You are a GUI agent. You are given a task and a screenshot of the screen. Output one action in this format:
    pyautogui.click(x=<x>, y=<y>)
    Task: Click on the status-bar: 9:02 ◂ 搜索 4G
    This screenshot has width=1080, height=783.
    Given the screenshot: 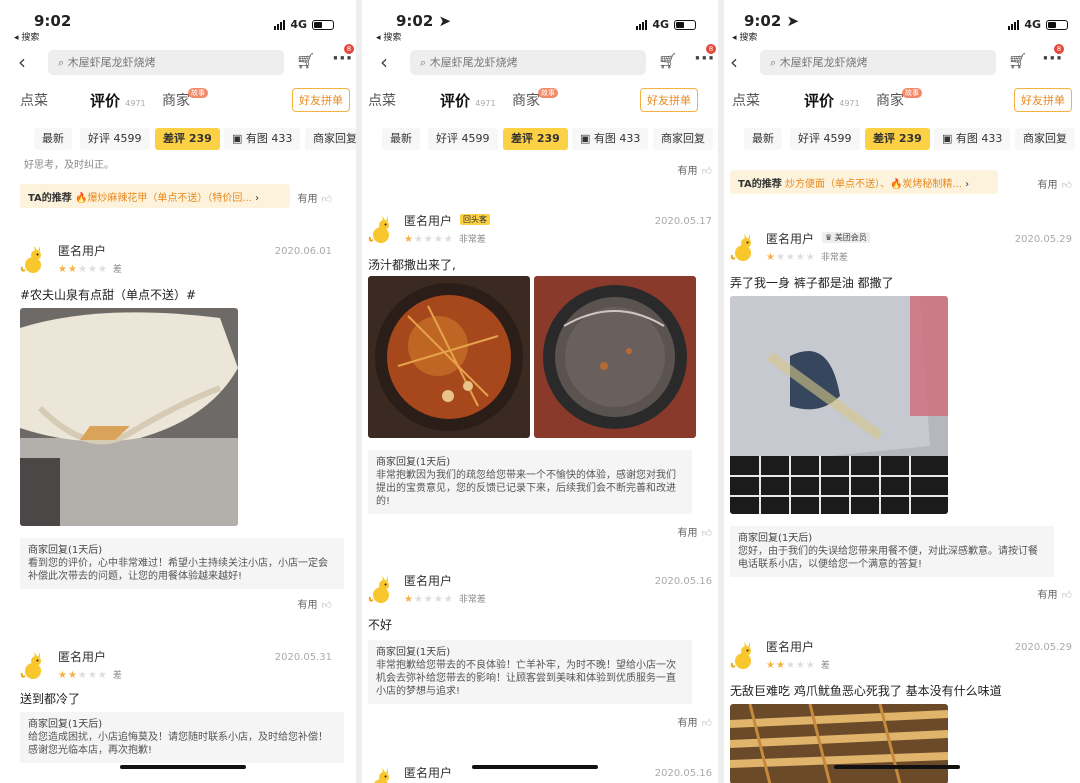 What is the action you would take?
    pyautogui.click(x=178, y=27)
    